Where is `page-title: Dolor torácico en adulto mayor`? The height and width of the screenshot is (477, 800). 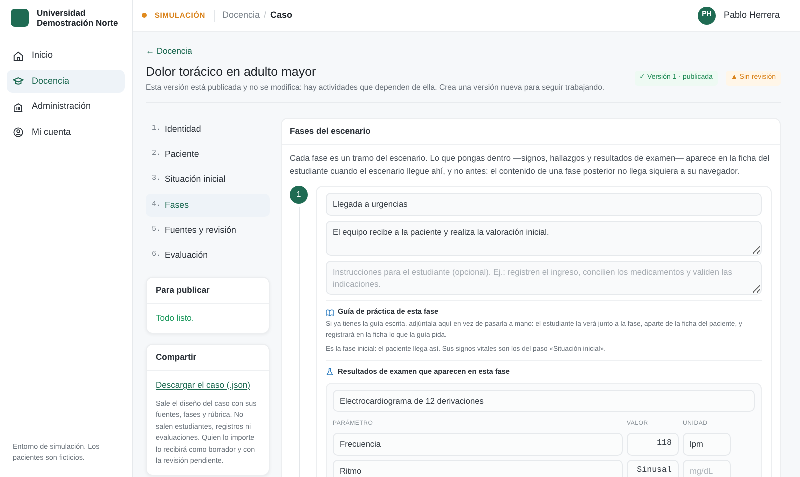
page-title: Dolor torácico en adulto mayor is located at coordinates (232, 72).